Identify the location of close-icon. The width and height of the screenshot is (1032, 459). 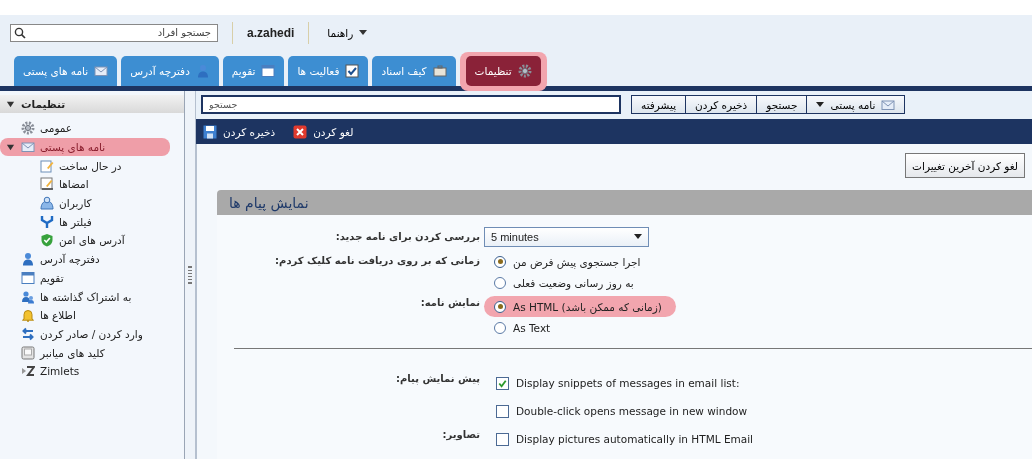
(300, 131).